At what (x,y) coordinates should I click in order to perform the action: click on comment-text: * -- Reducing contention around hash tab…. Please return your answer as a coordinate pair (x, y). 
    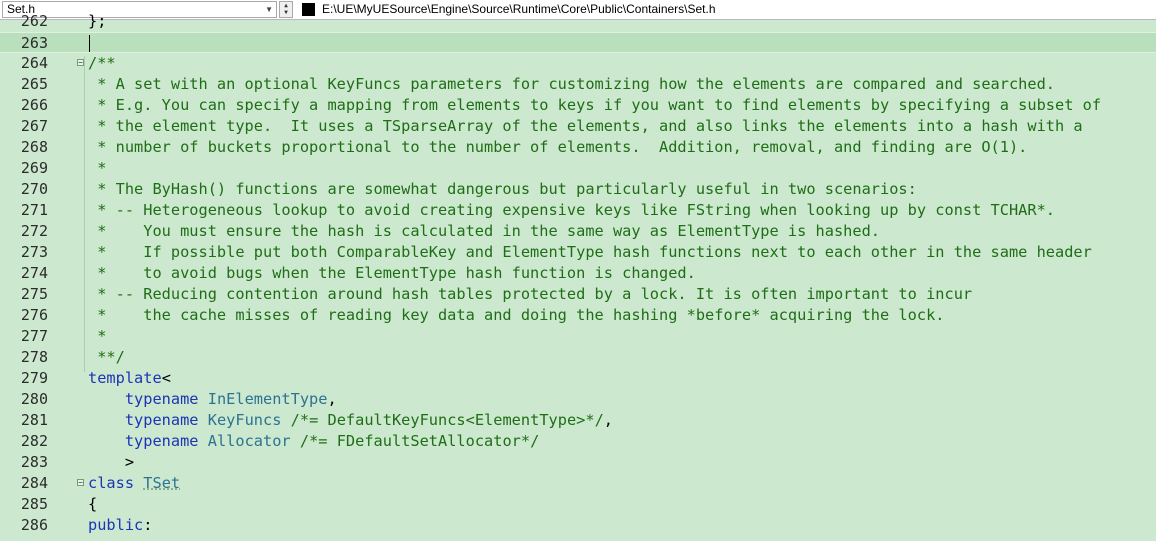
    Looking at the image, I should click on (530, 294).